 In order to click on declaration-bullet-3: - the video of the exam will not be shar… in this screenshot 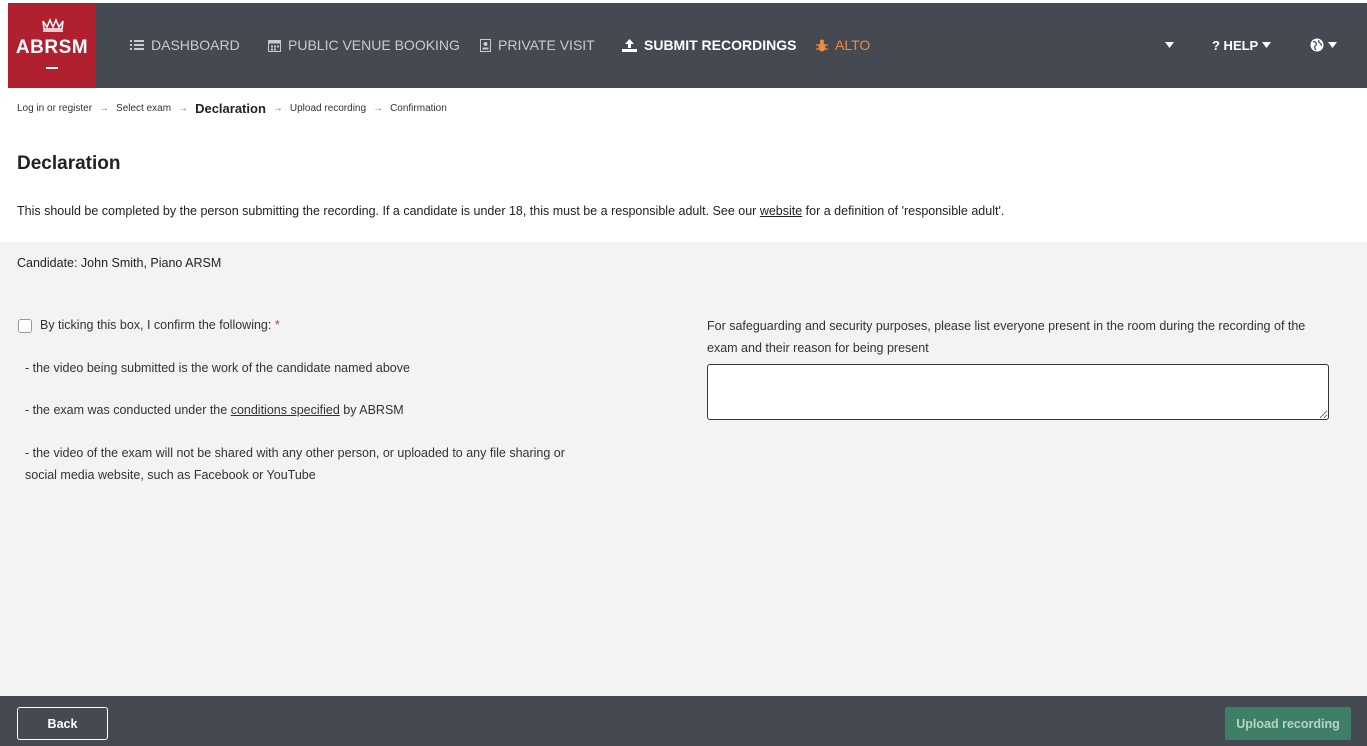, I will do `click(295, 464)`.